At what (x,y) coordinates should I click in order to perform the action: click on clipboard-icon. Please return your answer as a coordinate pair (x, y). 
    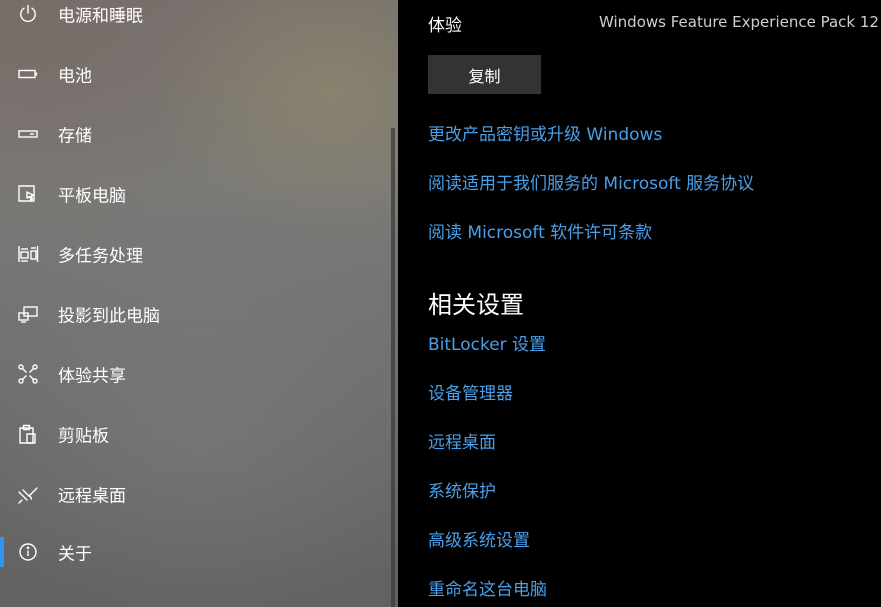
    Looking at the image, I should click on (28, 434).